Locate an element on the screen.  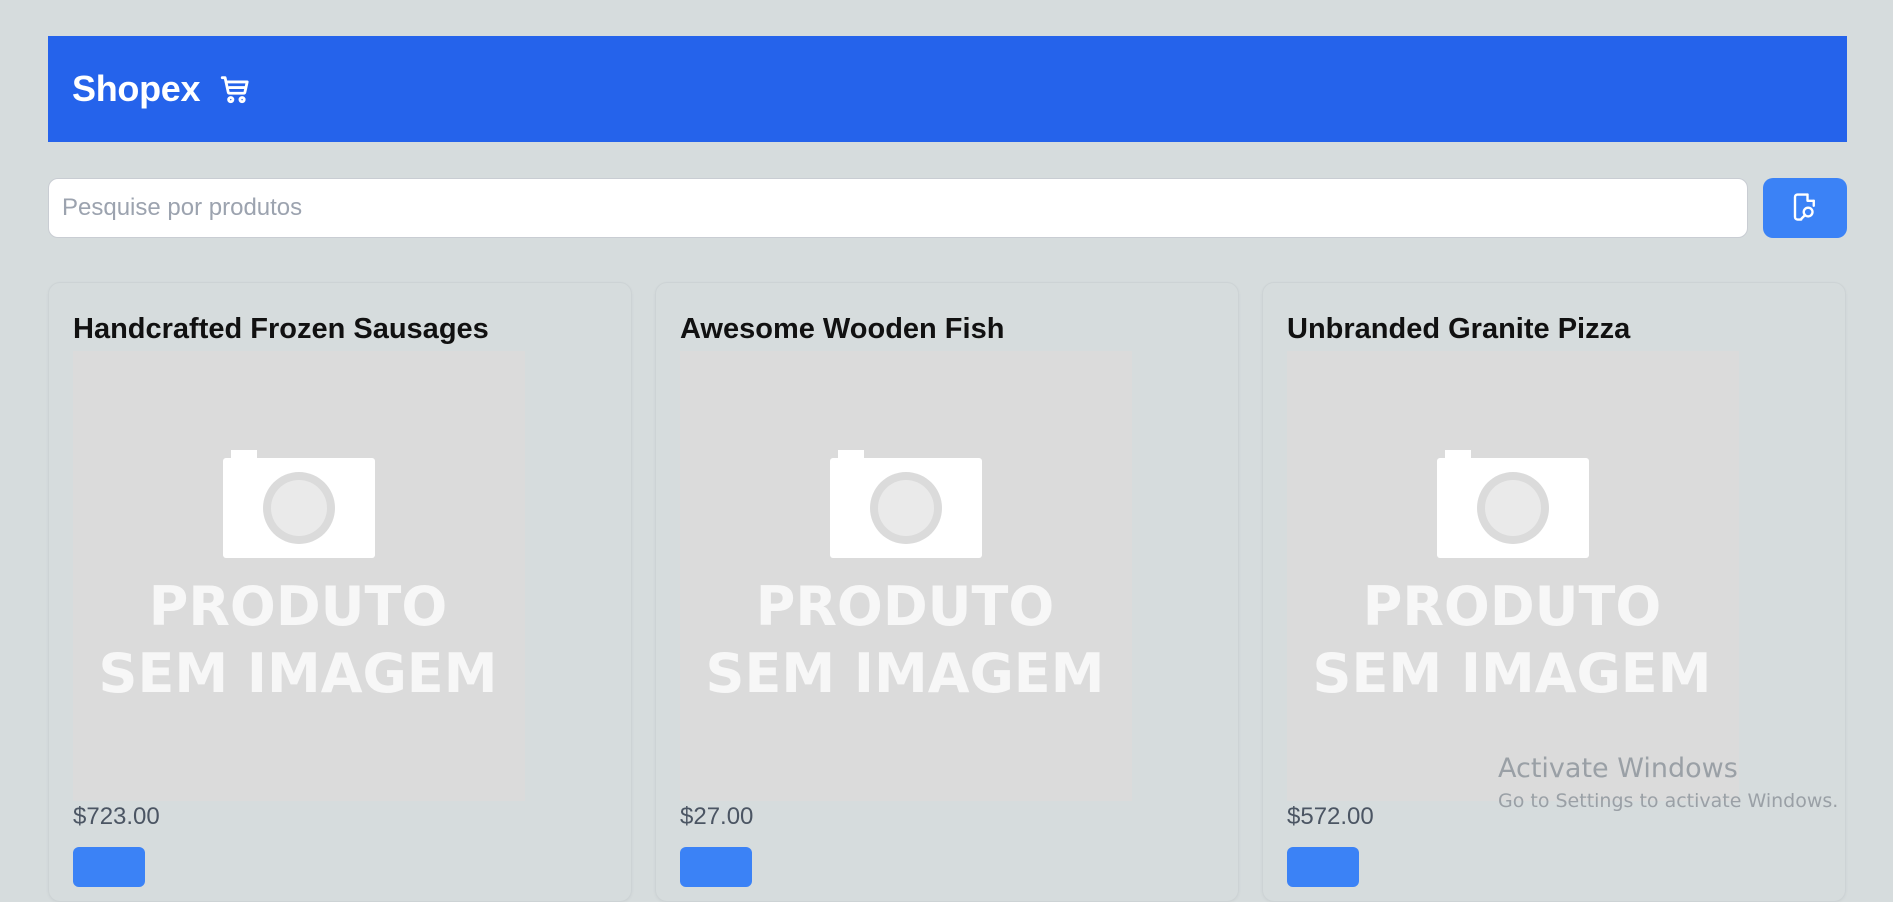
watermark-title: Activate Windows is located at coordinates (1618, 768).